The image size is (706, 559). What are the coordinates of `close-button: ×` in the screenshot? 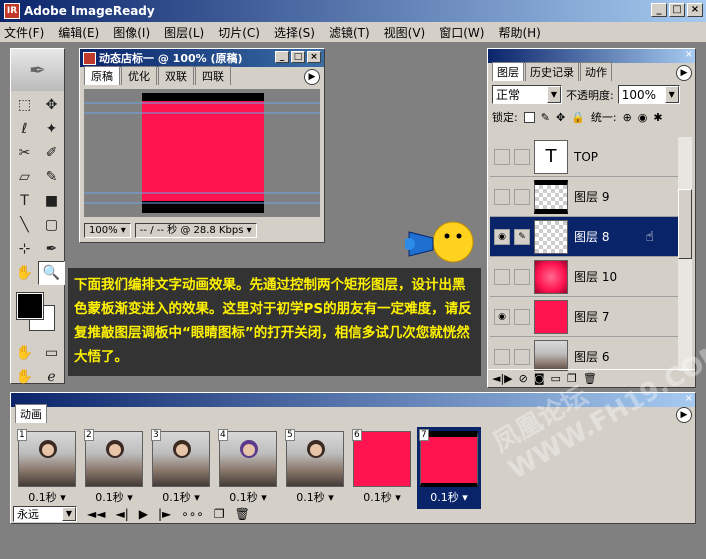 It's located at (695, 10).